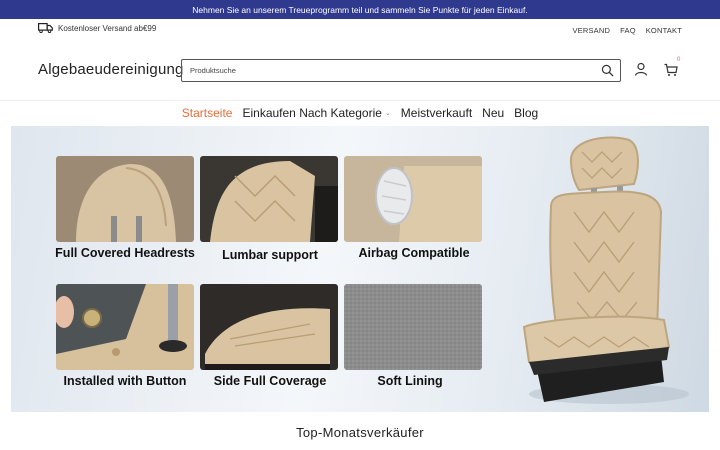 Image resolution: width=720 pixels, height=450 pixels. What do you see at coordinates (679, 60) in the screenshot?
I see `cart-count-badge: 0` at bounding box center [679, 60].